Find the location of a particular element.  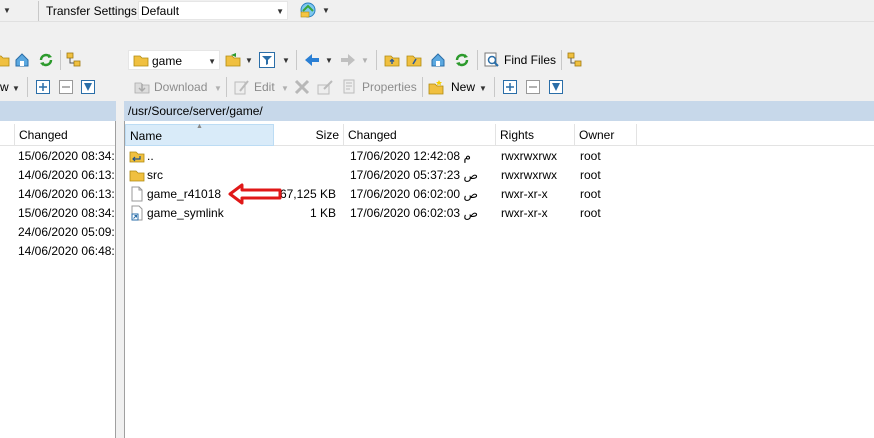

transfer-settings-value: Default is located at coordinates (160, 11).